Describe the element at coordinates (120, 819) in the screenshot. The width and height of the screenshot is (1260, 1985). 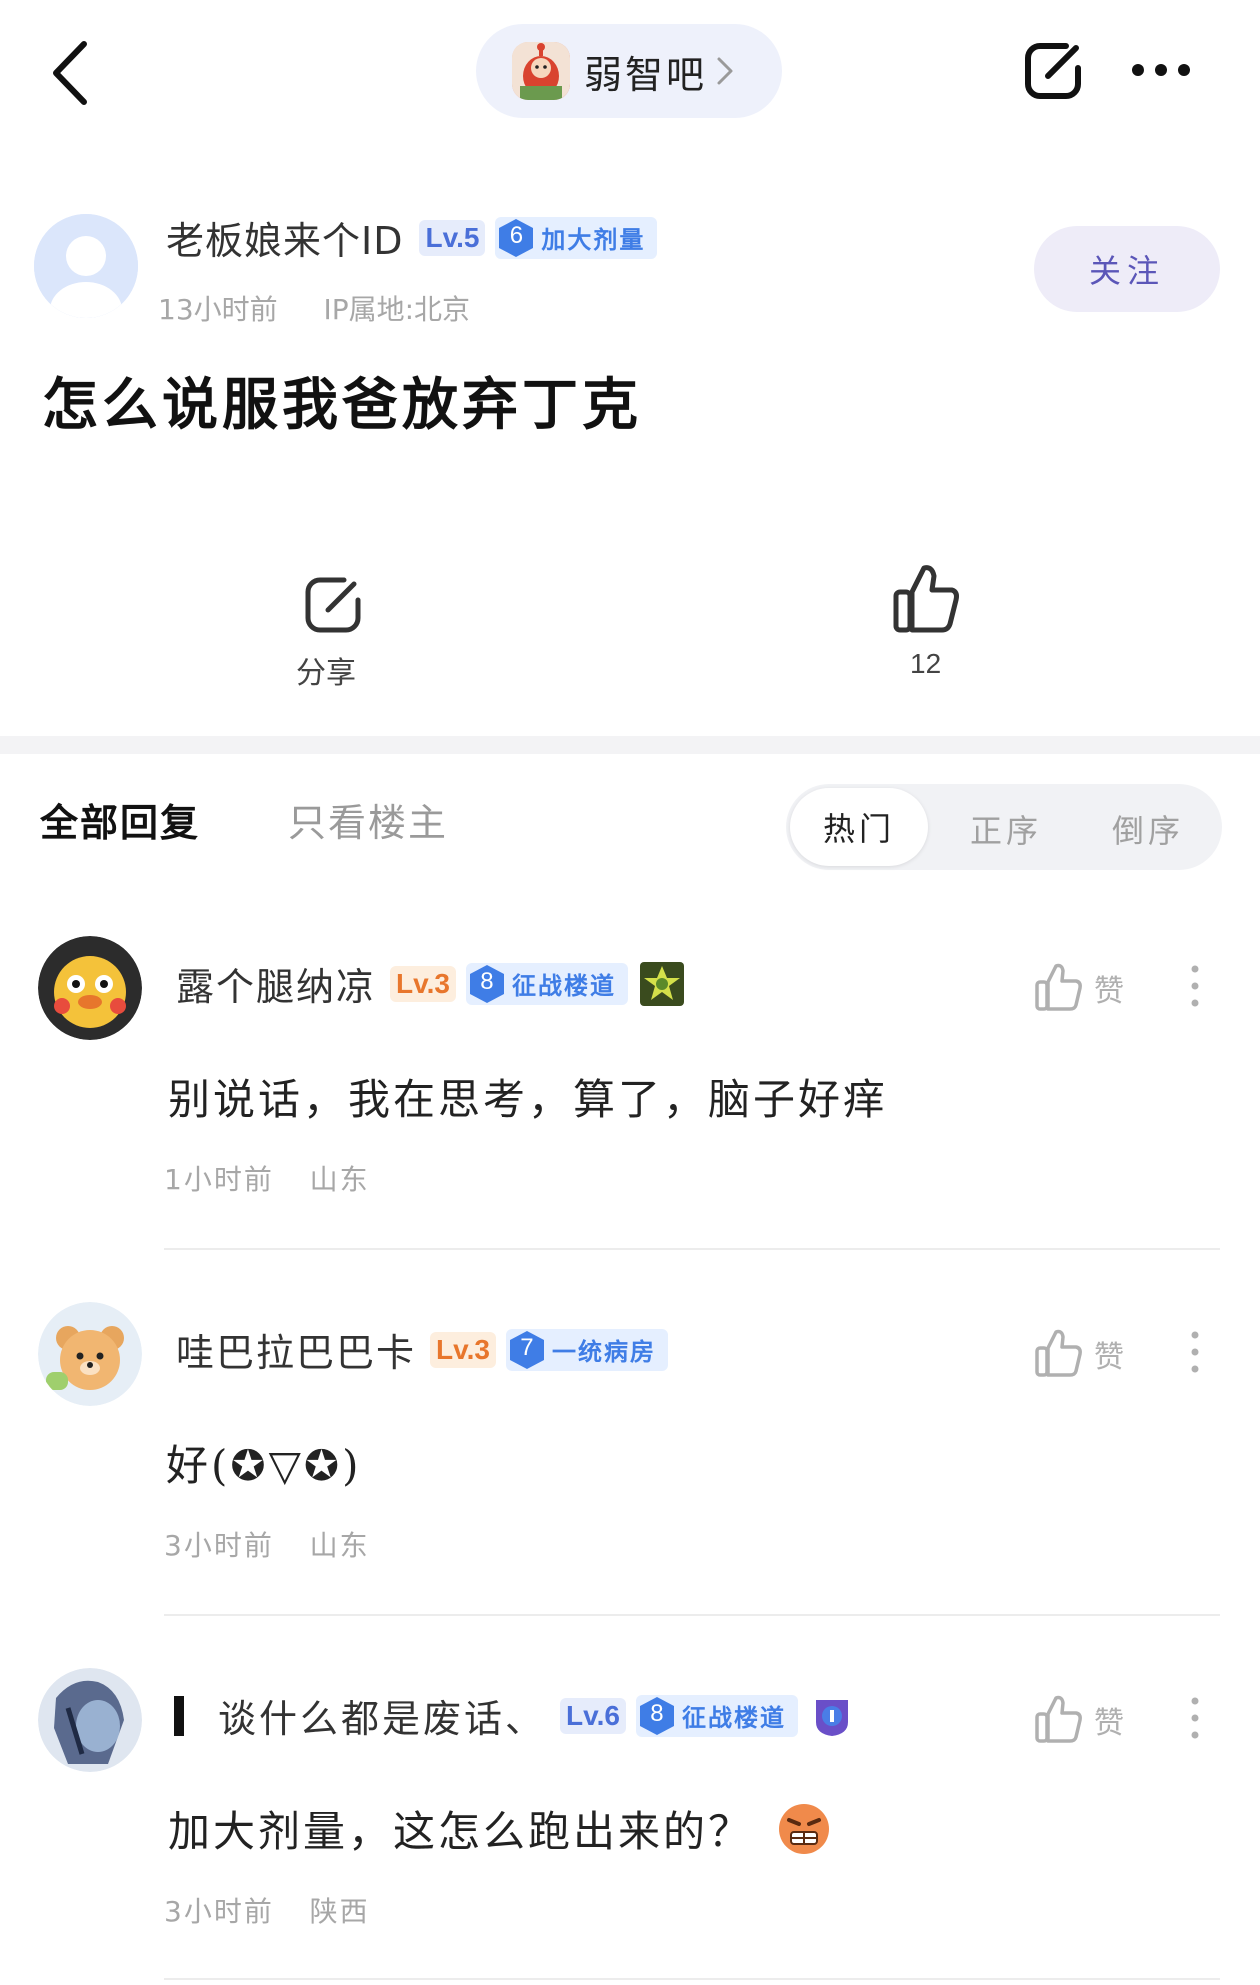
I see `tab-all-replies: 全部回复` at that location.